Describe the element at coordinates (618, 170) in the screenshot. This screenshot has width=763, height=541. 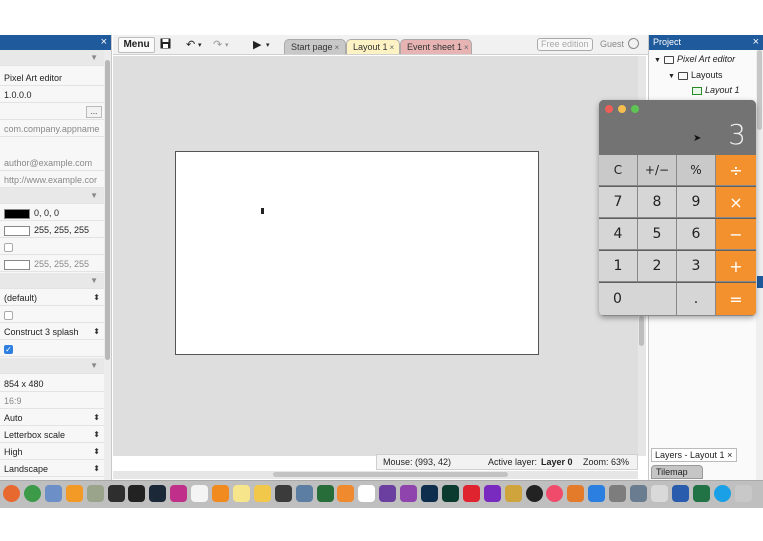
I see `clear-key: C` at that location.